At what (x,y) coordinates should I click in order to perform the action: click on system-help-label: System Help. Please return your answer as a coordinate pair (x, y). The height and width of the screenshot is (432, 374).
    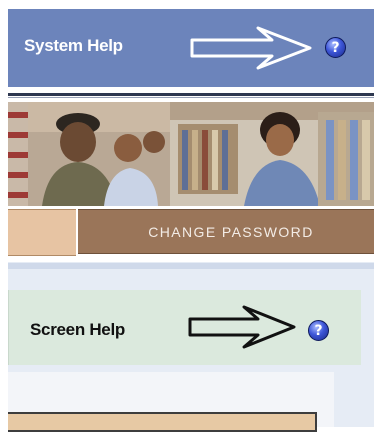
    Looking at the image, I should click on (73, 46).